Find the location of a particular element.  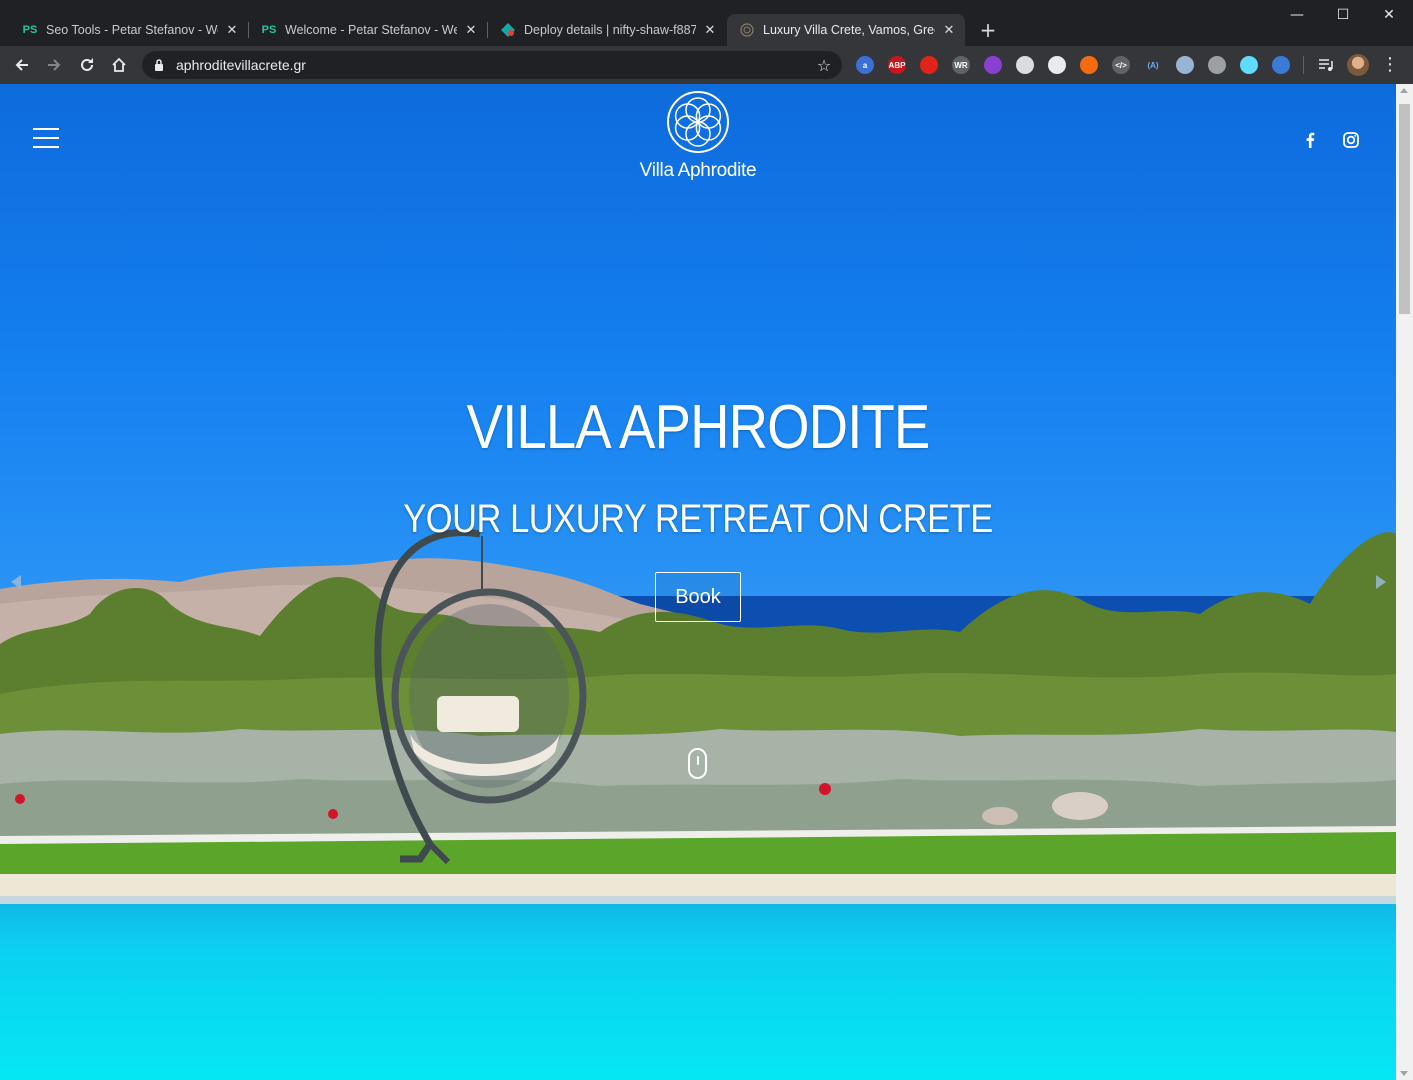

reload-button is located at coordinates (87, 65).